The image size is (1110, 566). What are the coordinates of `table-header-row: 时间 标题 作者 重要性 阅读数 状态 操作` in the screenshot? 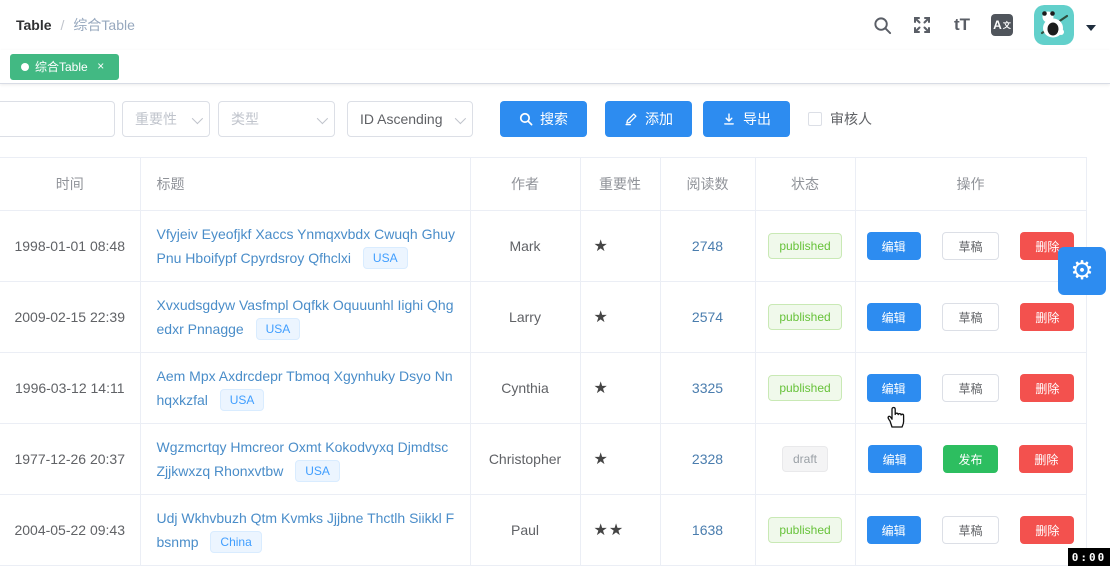 It's located at (543, 184).